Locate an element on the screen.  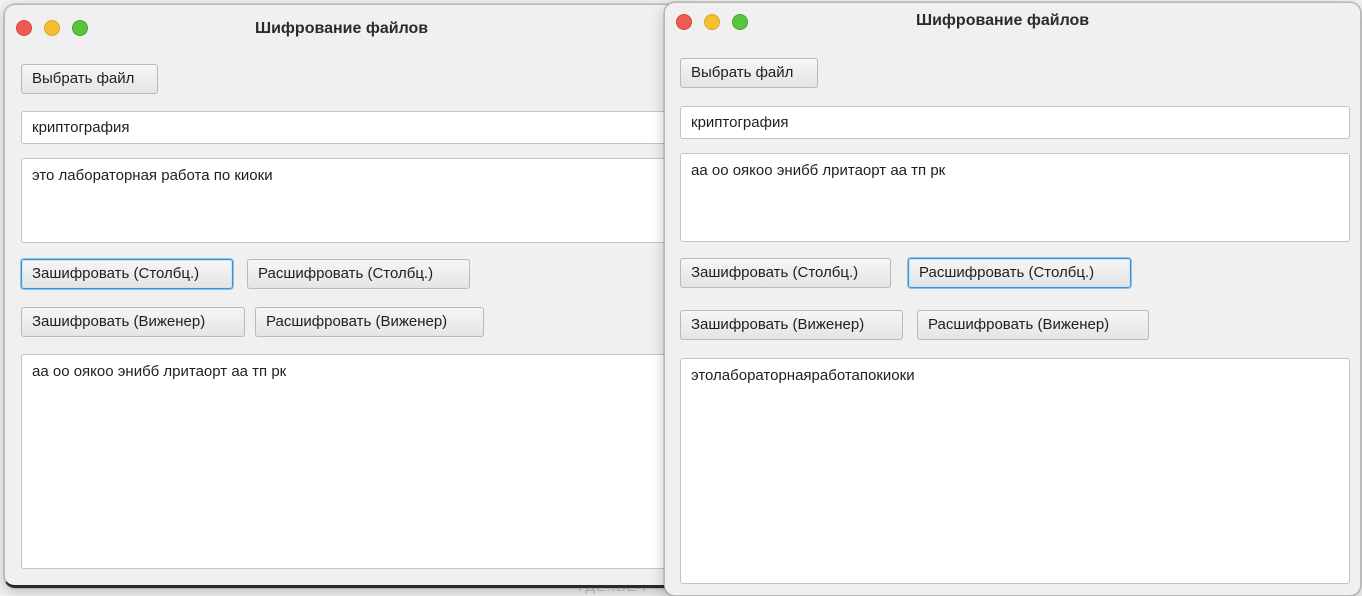
source-text-area: это лабораторная работа по киоки is located at coordinates (357, 200).